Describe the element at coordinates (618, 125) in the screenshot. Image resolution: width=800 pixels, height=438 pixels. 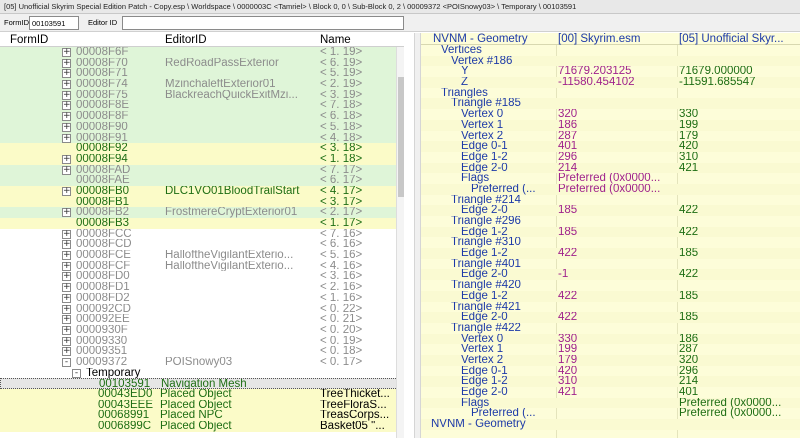
I see `record-field-master-value: 186` at that location.